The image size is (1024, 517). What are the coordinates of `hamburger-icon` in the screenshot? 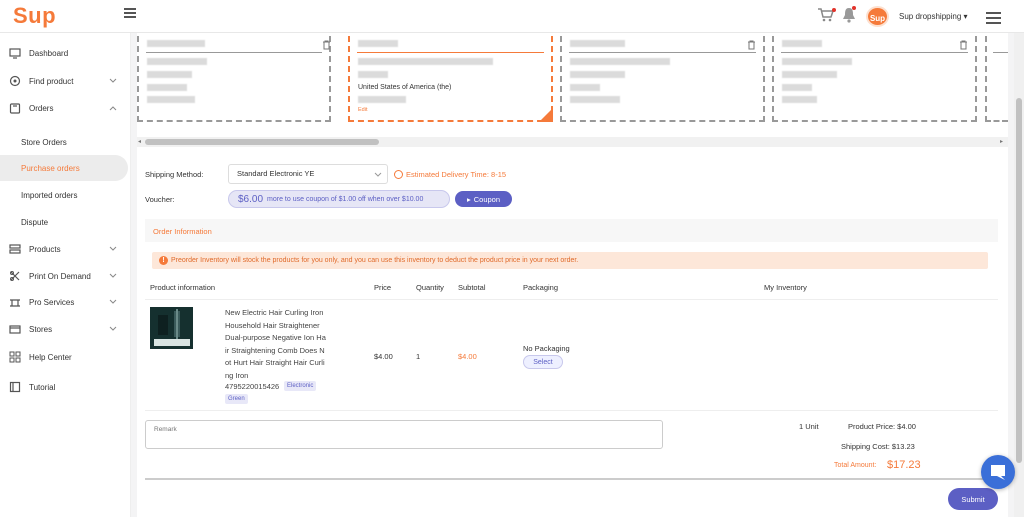 It's located at (993, 19).